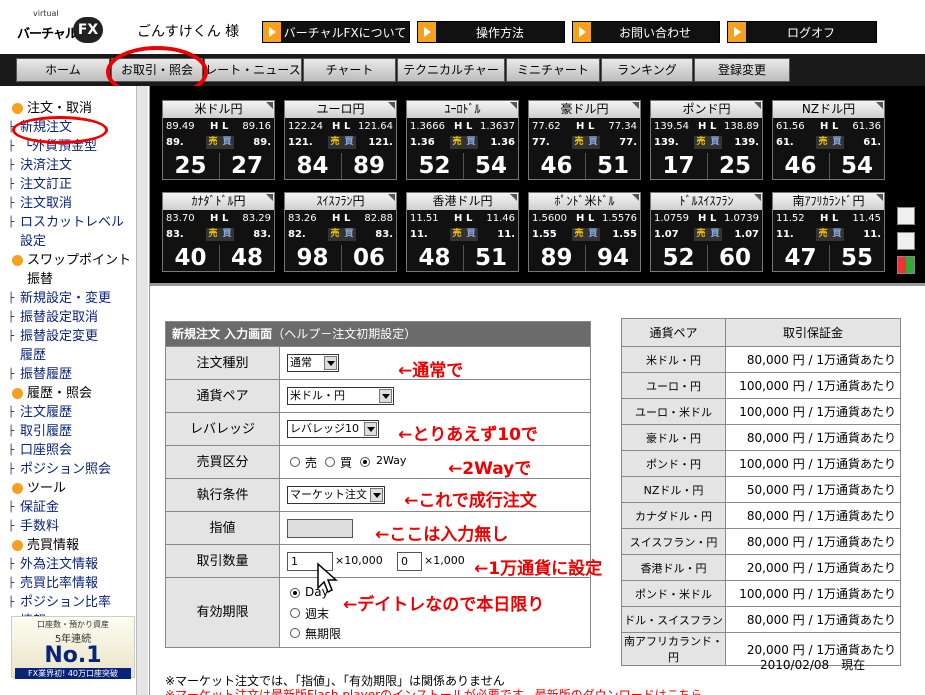 This screenshot has height=695, width=925. What do you see at coordinates (330, 462) in the screenshot?
I see `side-buy-radio` at bounding box center [330, 462].